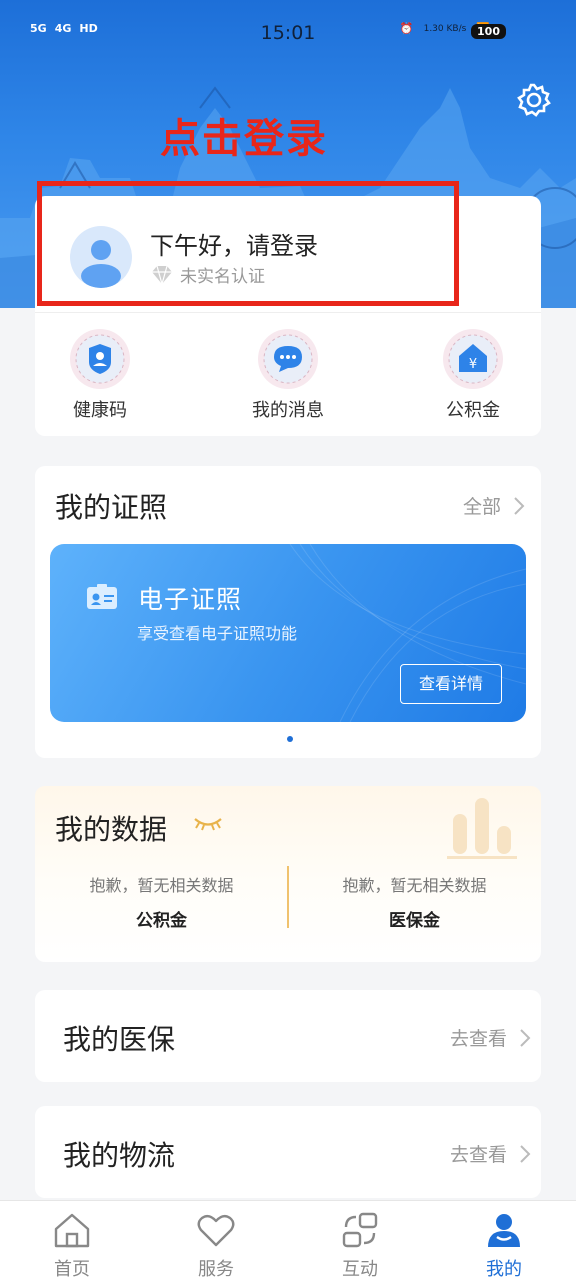 The width and height of the screenshot is (576, 1280). I want to click on battery-indicator: 100, so click(488, 31).